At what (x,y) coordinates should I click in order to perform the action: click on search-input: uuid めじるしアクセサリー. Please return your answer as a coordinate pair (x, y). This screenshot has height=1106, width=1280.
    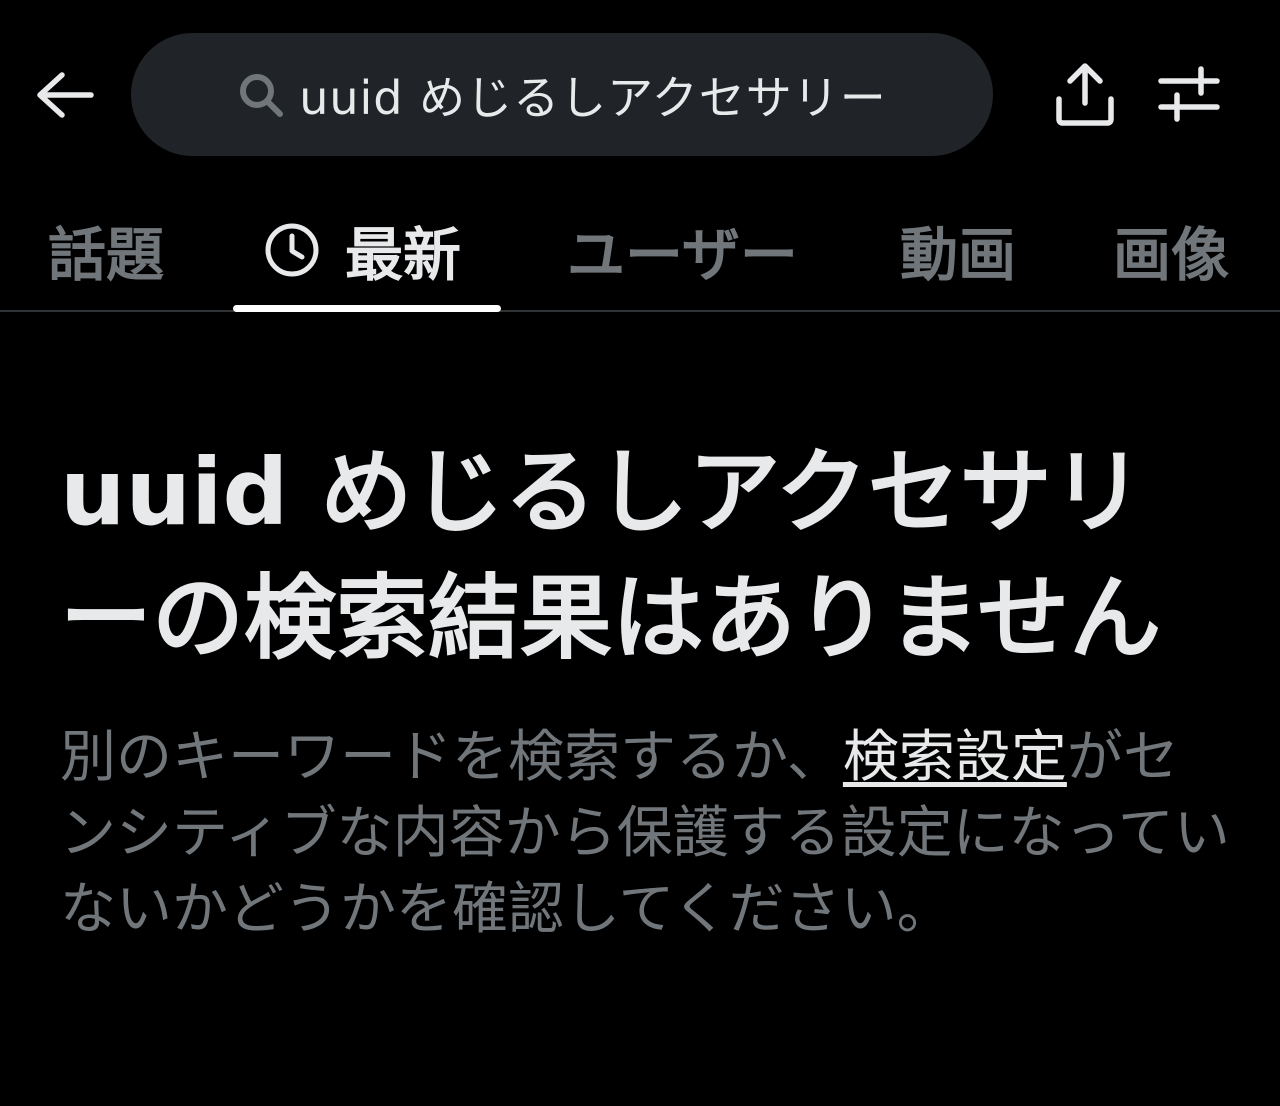
    Looking at the image, I should click on (562, 94).